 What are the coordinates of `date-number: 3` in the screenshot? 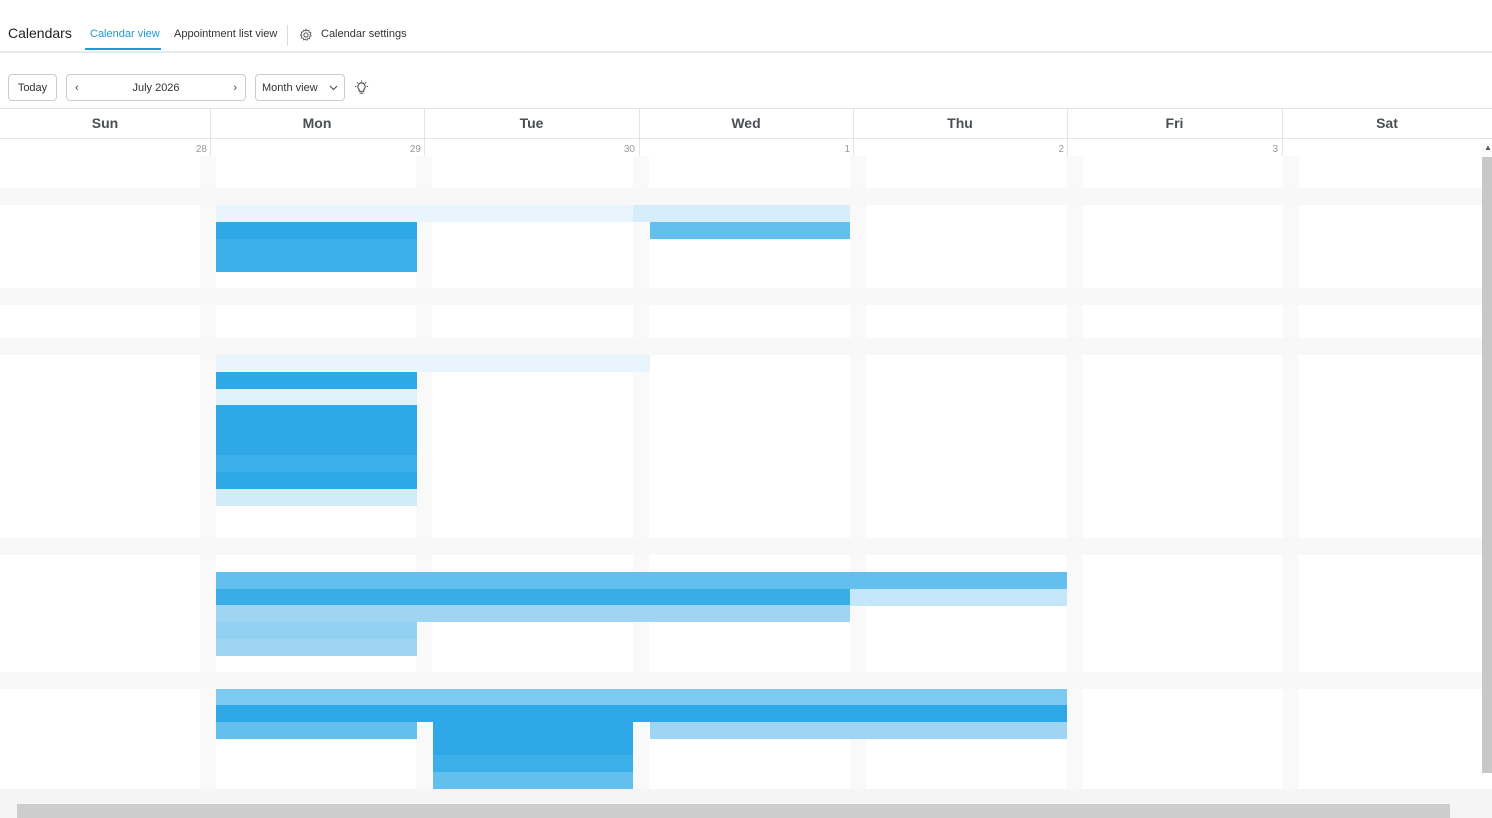 It's located at (1263, 149).